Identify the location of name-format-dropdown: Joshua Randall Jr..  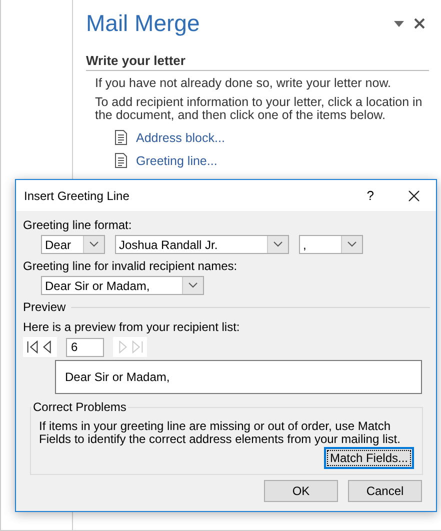
(202, 244).